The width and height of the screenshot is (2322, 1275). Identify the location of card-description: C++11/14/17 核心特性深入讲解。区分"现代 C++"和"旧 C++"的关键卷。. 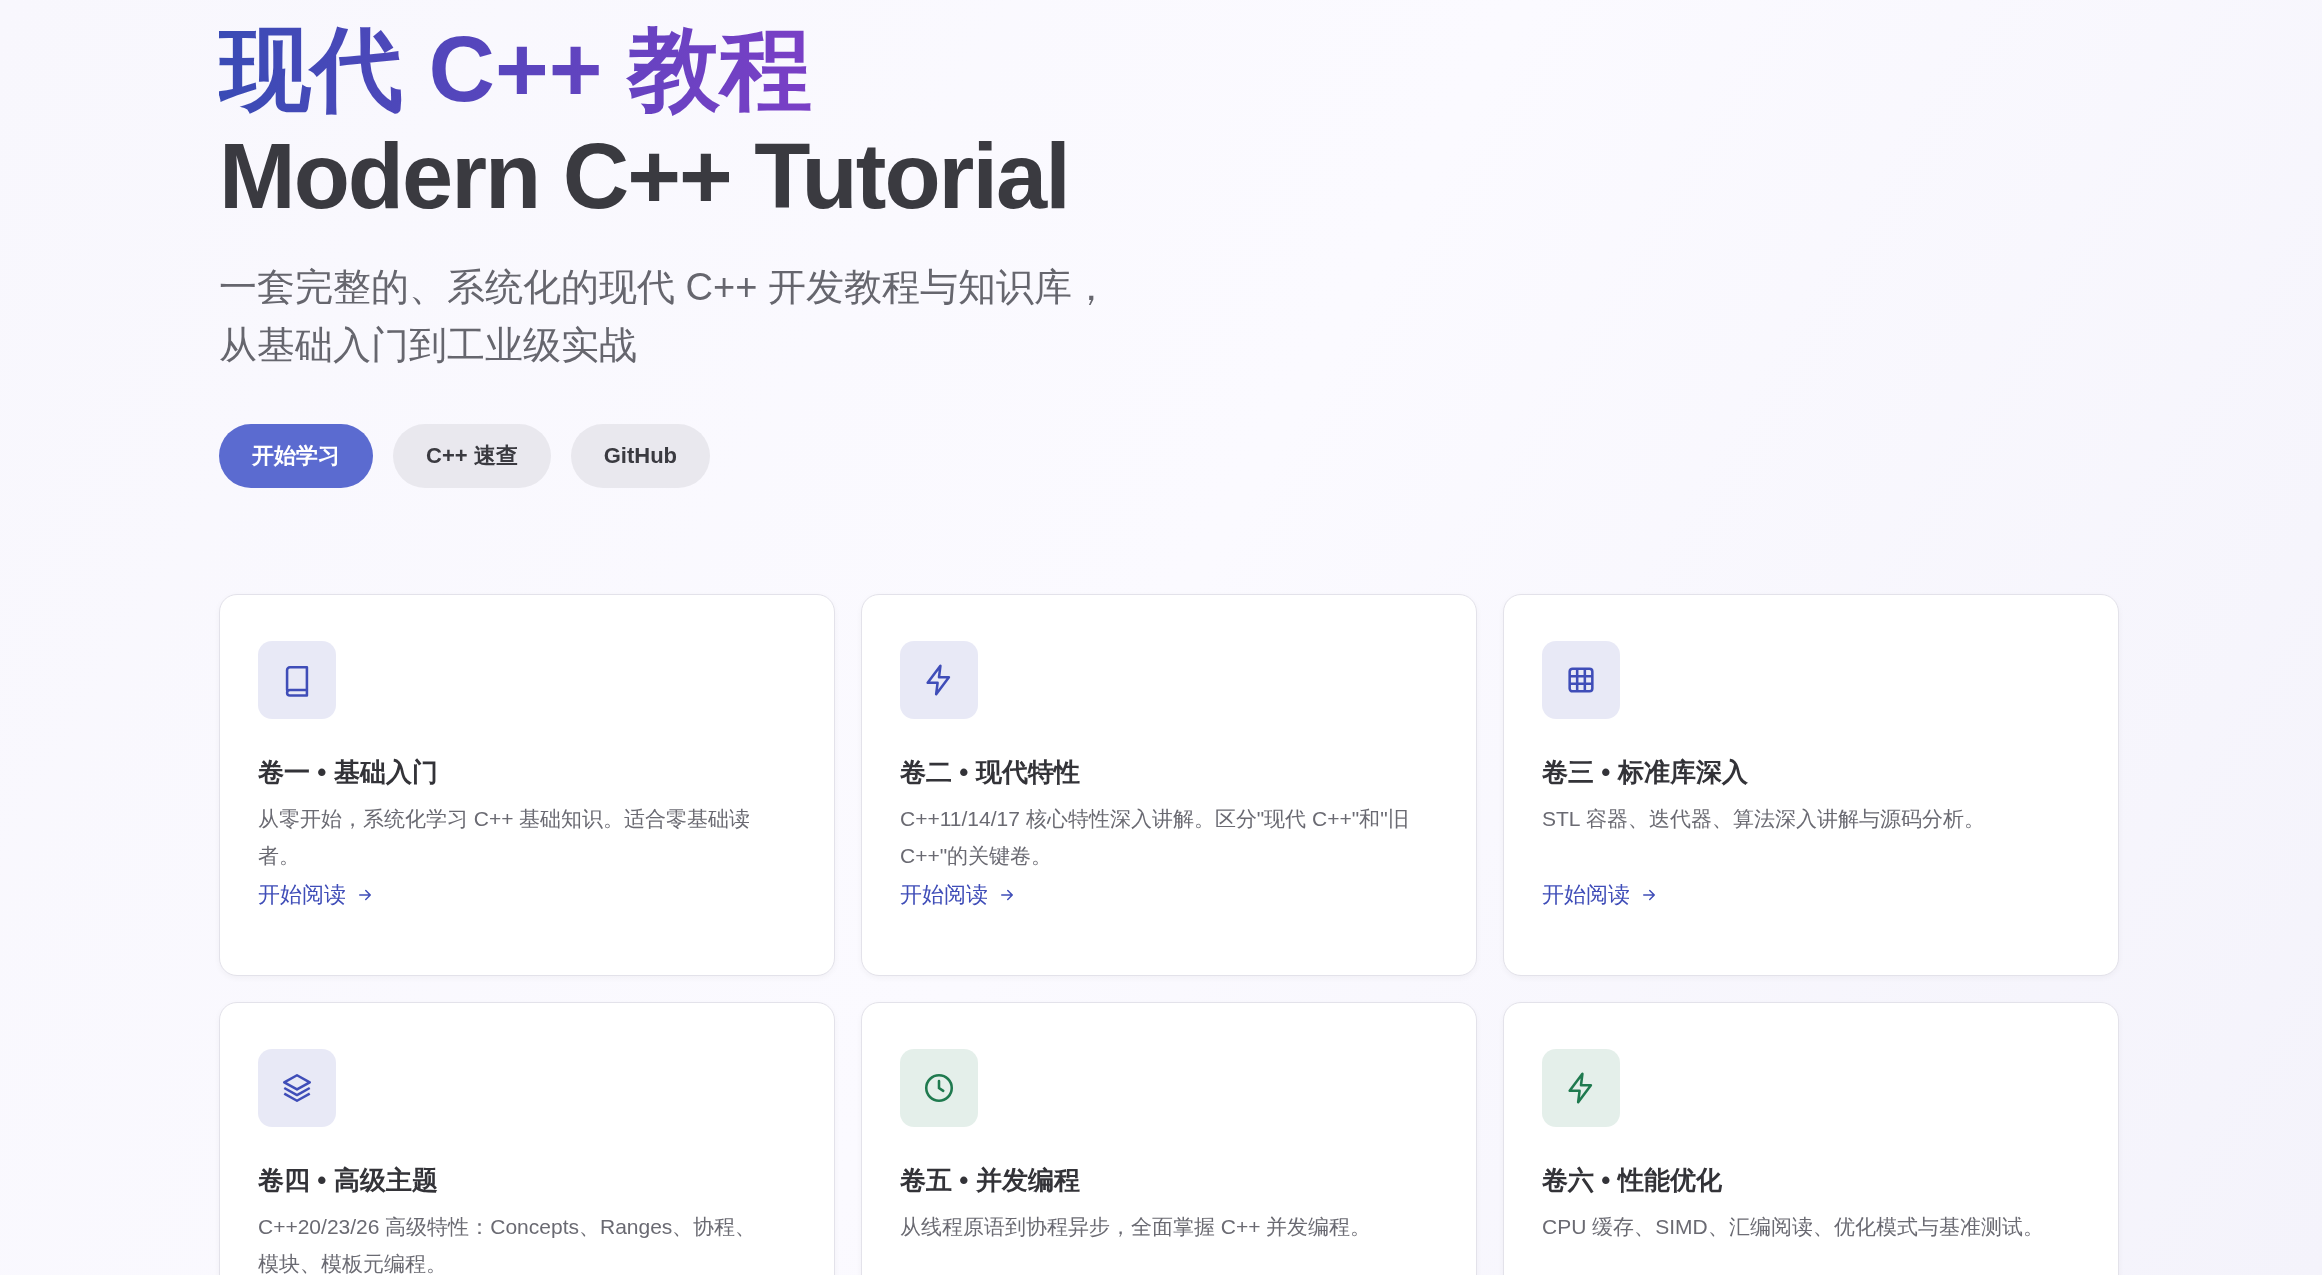
(1155, 838).